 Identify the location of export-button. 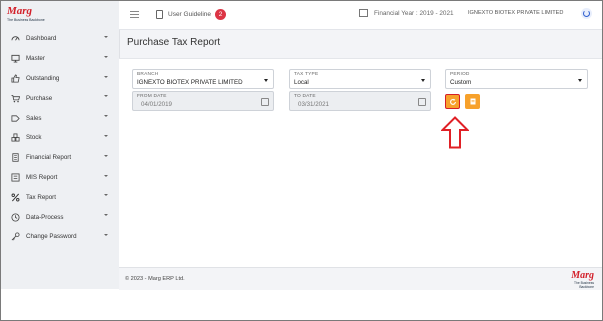
(472, 101).